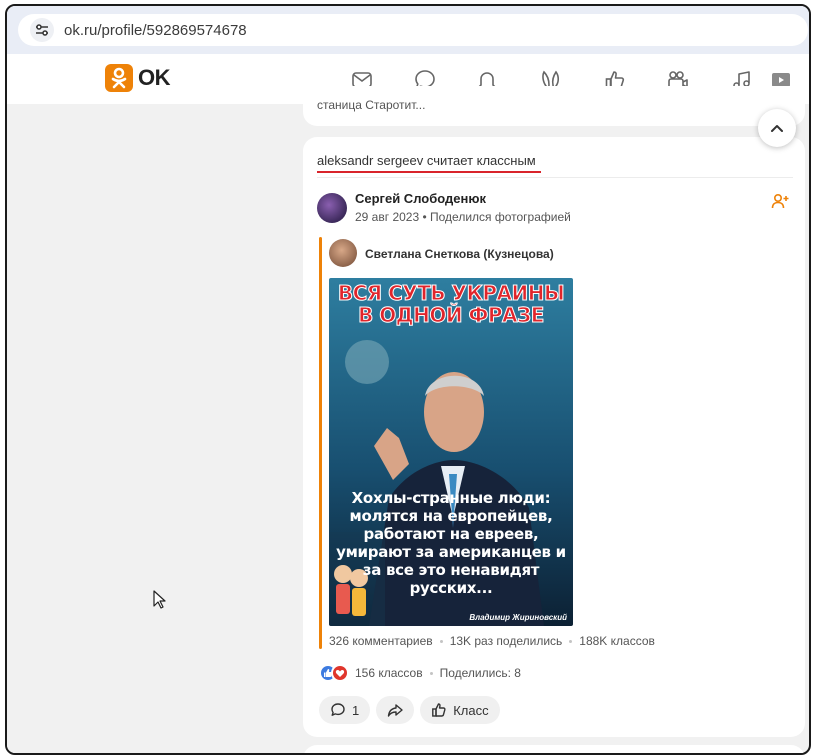 The image size is (813, 755). Describe the element at coordinates (480, 673) in the screenshot. I see `reaction-shared-count: Поделились: 8` at that location.